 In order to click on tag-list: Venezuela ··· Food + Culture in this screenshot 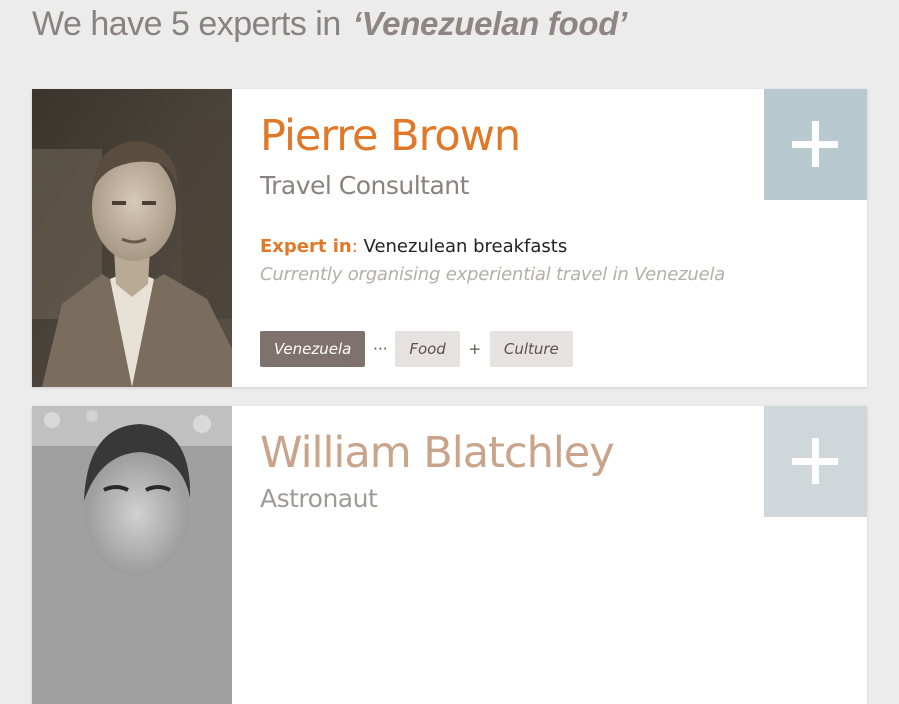, I will do `click(416, 349)`.